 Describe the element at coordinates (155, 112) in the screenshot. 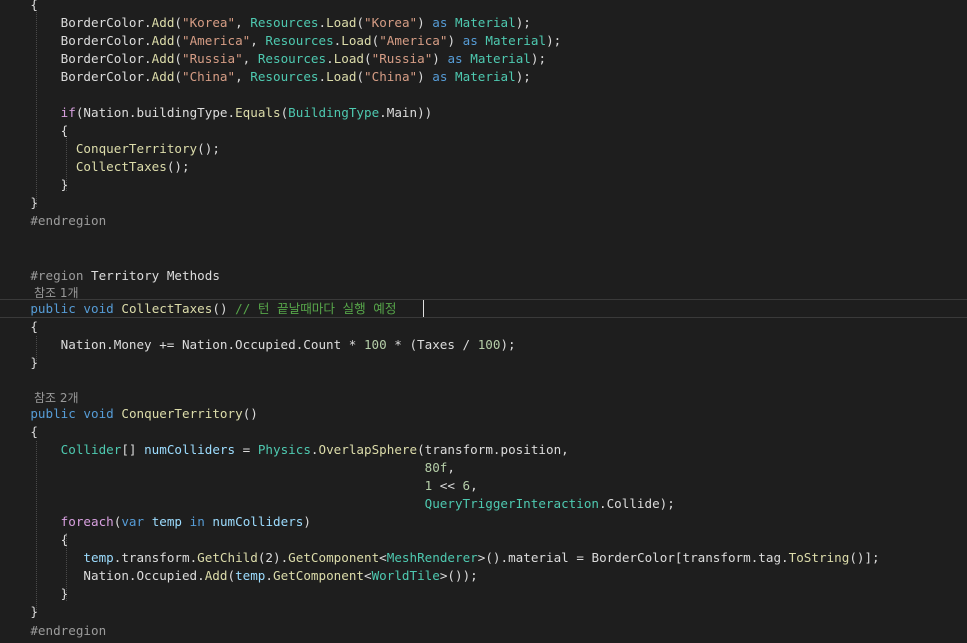

I see `code-token: (Nation.buildingType.` at that location.